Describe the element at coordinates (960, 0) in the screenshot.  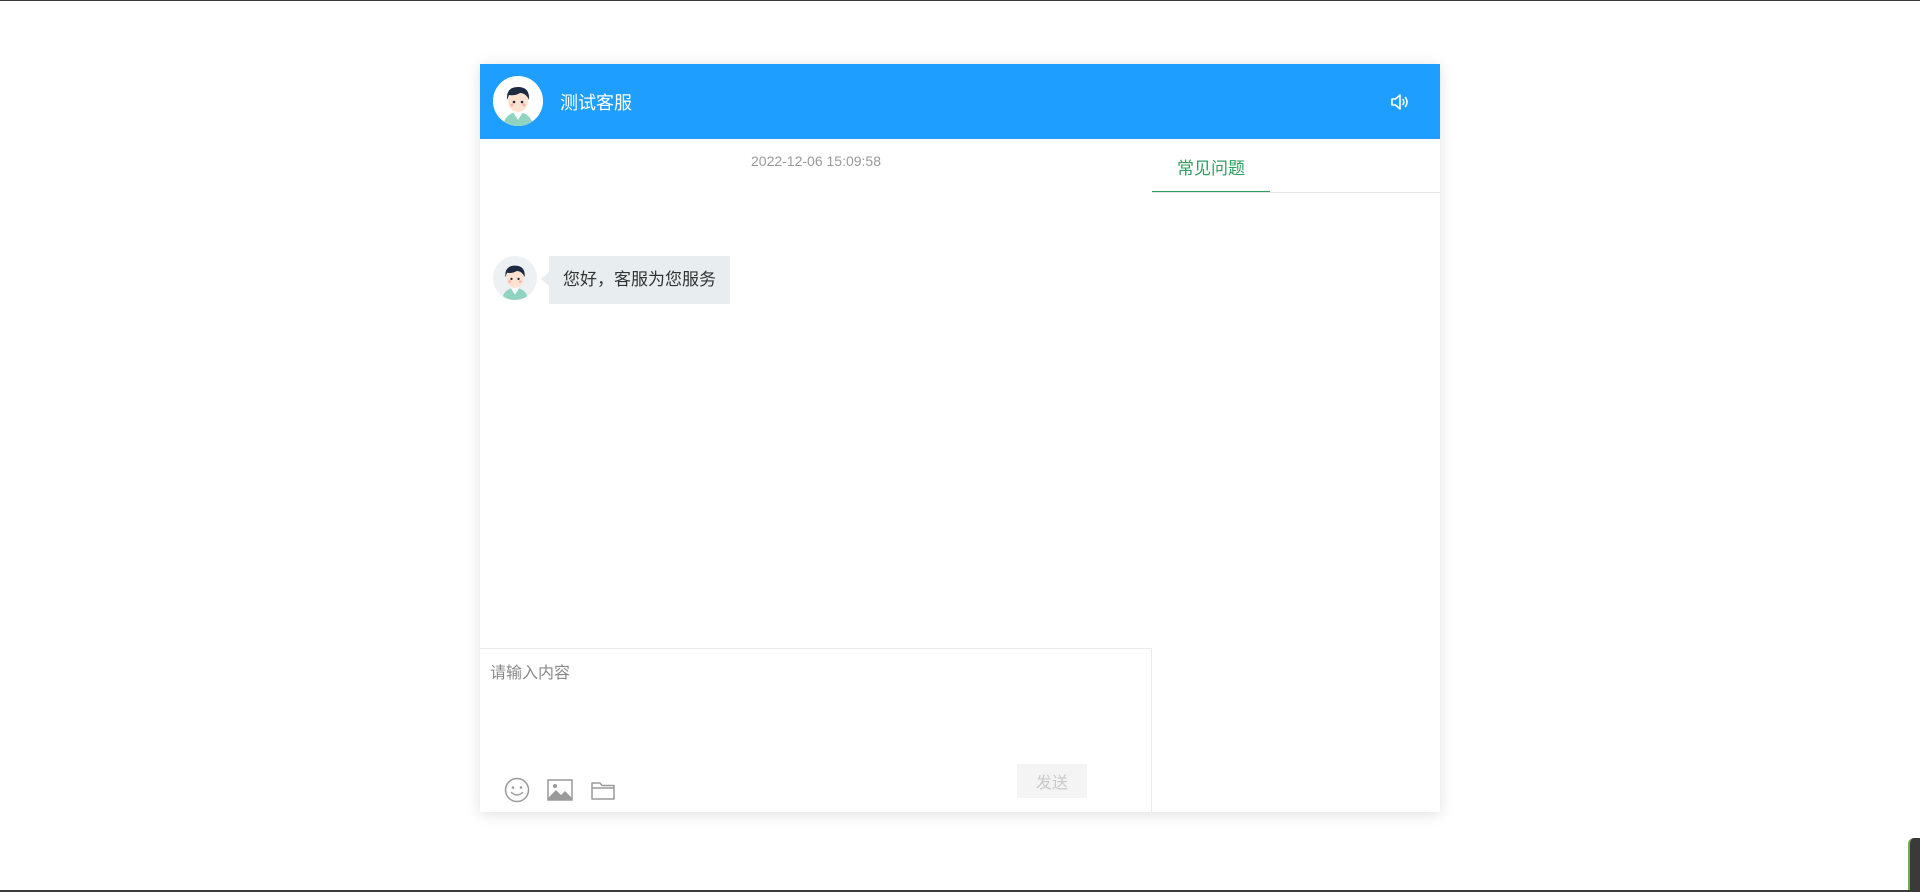
I see `top-border` at that location.